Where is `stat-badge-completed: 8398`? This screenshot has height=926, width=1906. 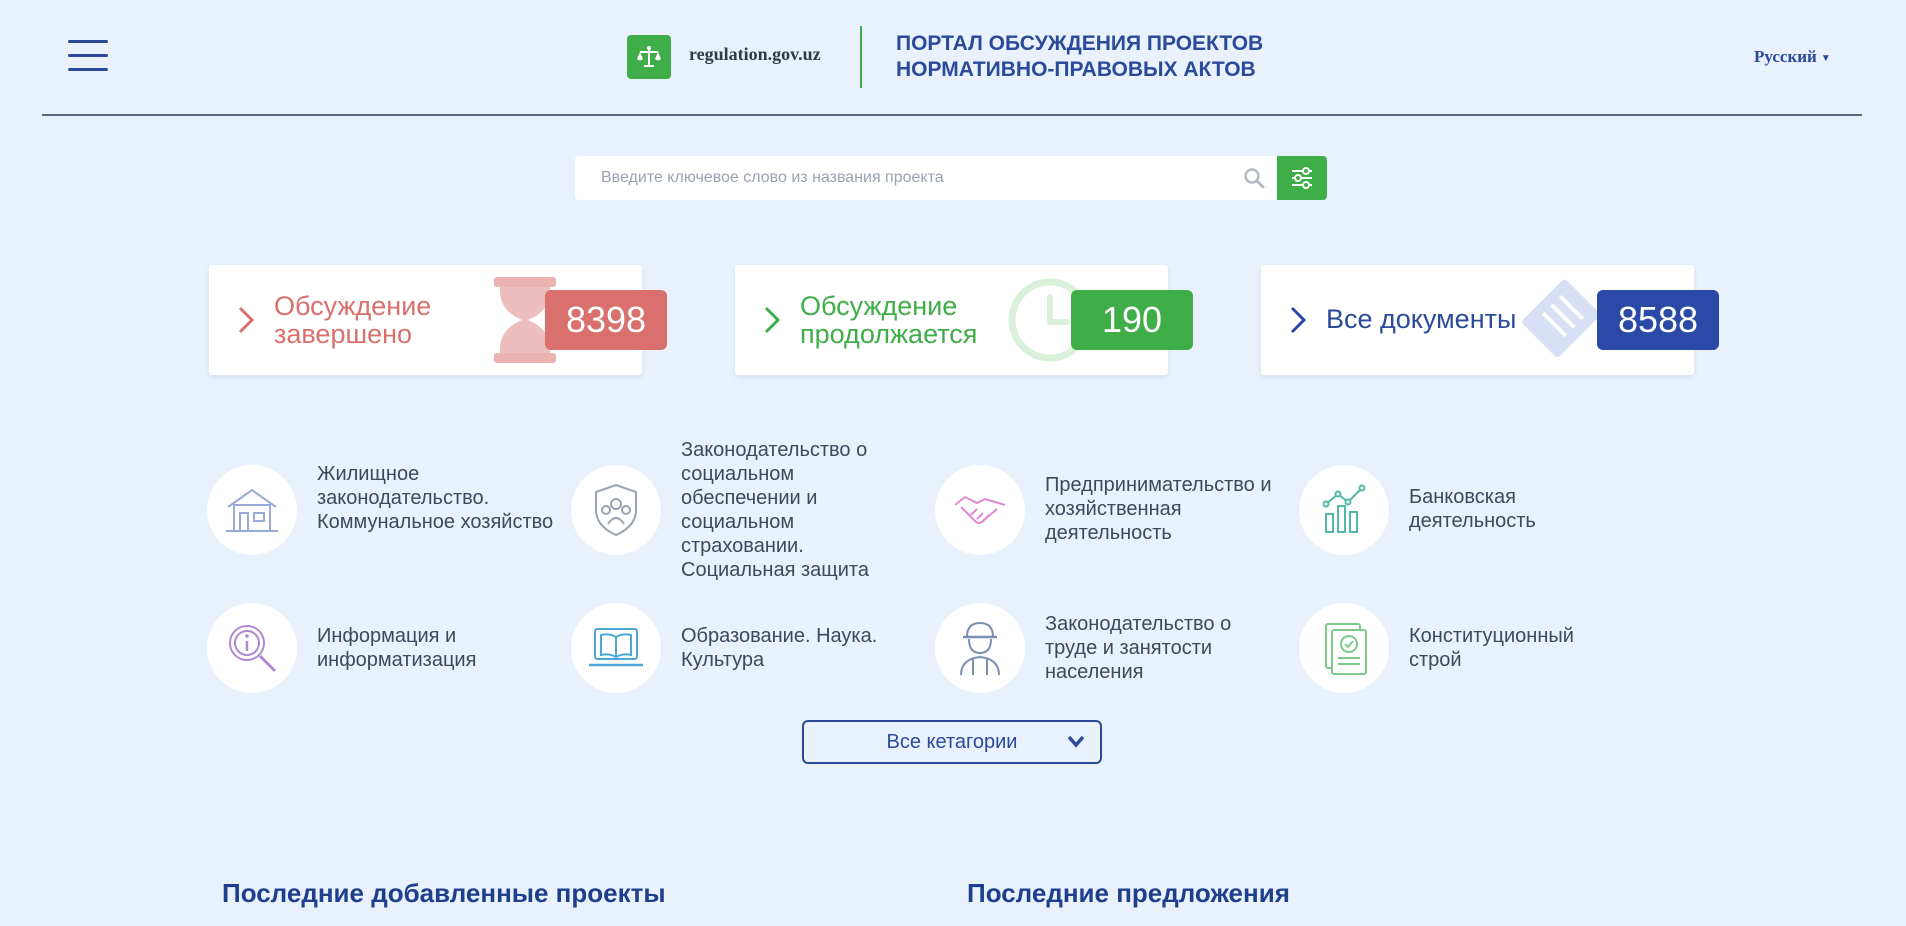
stat-badge-completed: 8398 is located at coordinates (606, 320).